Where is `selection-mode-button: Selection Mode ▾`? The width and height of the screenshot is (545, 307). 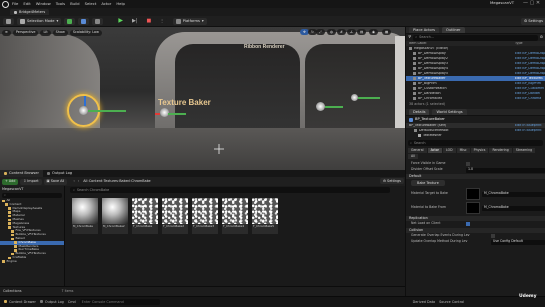
selection-mode-button: Selection Mode ▾ is located at coordinates (39, 21).